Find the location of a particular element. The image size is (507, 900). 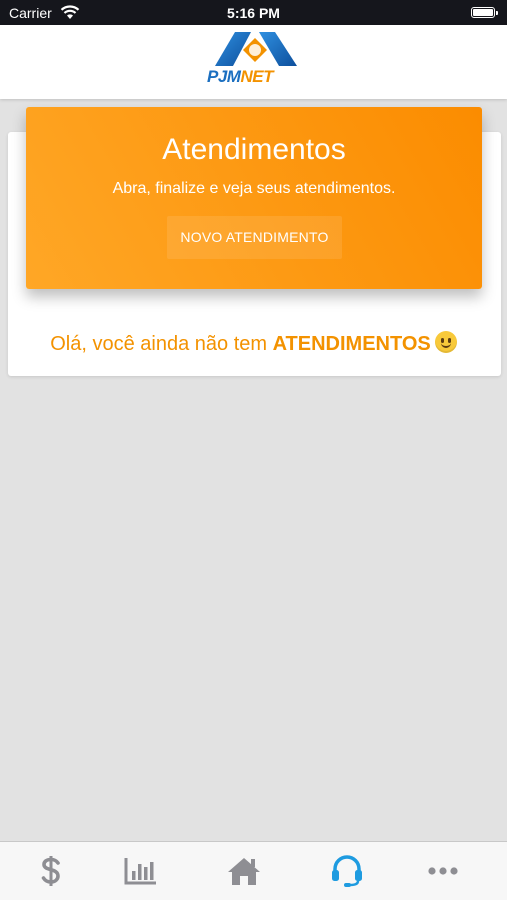

tab-more is located at coordinates (442, 871).